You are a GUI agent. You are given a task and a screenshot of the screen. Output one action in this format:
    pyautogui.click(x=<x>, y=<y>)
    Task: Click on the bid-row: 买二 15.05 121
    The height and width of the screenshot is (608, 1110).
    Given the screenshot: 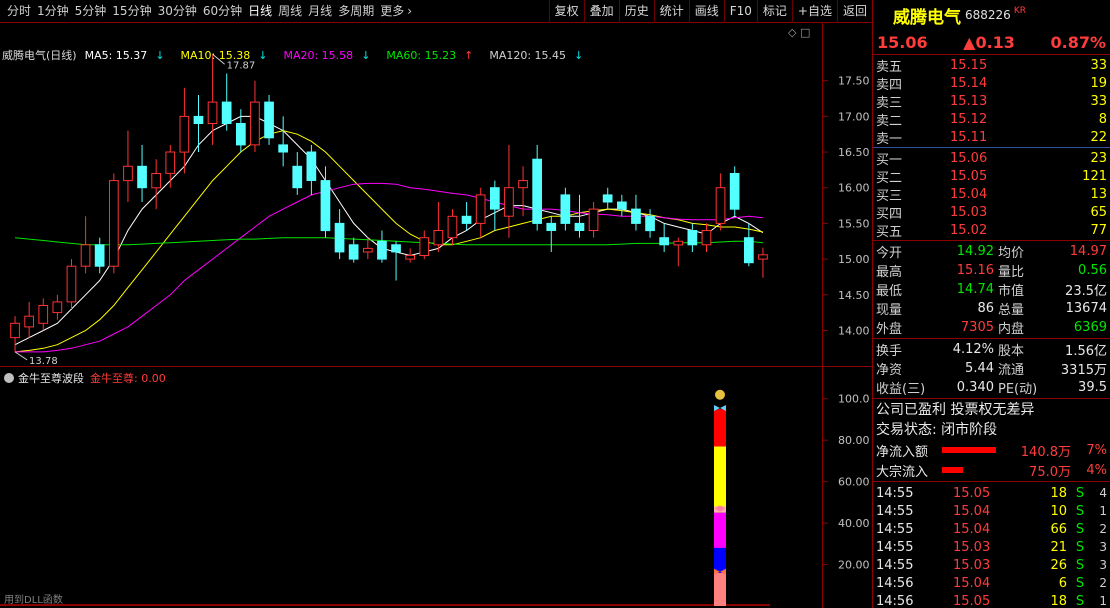 What is the action you would take?
    pyautogui.click(x=991, y=176)
    